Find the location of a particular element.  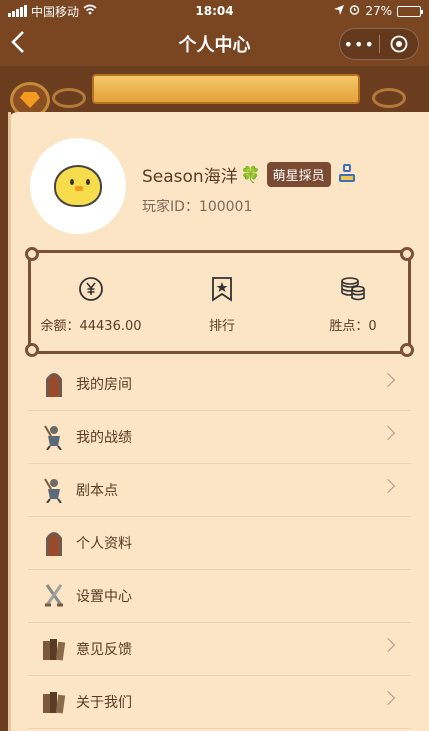

menu-item-script-points: 剧本点 is located at coordinates (219, 490).